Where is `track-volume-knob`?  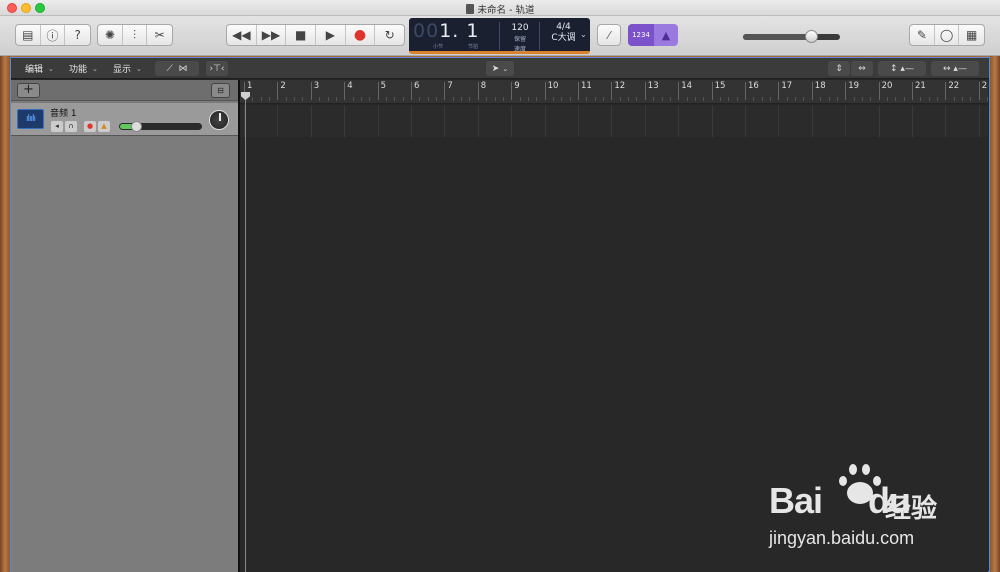
track-volume-knob is located at coordinates (137, 126).